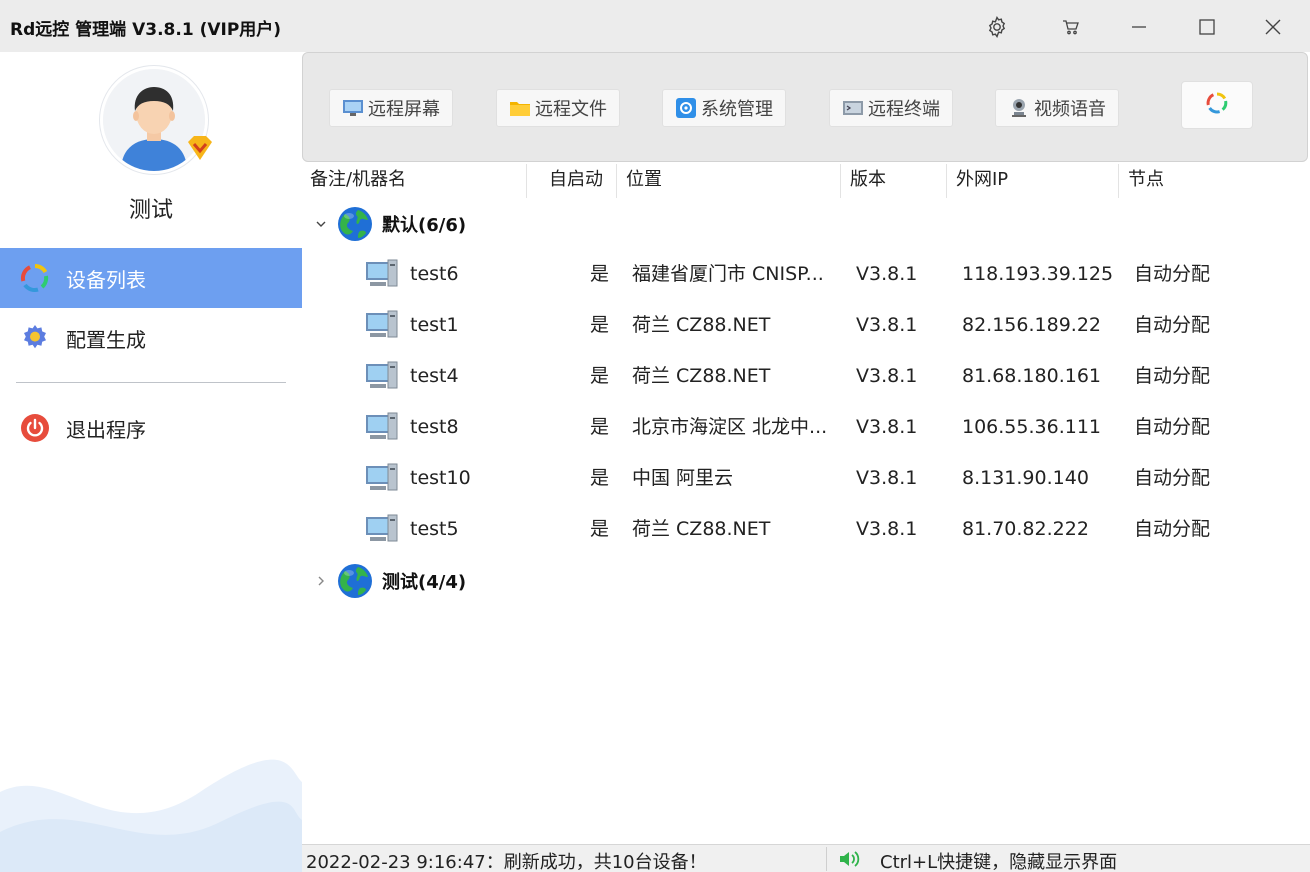  I want to click on status-message: 2022-02-23 9:16:47：刷新成功，共10台设备！, so click(506, 862).